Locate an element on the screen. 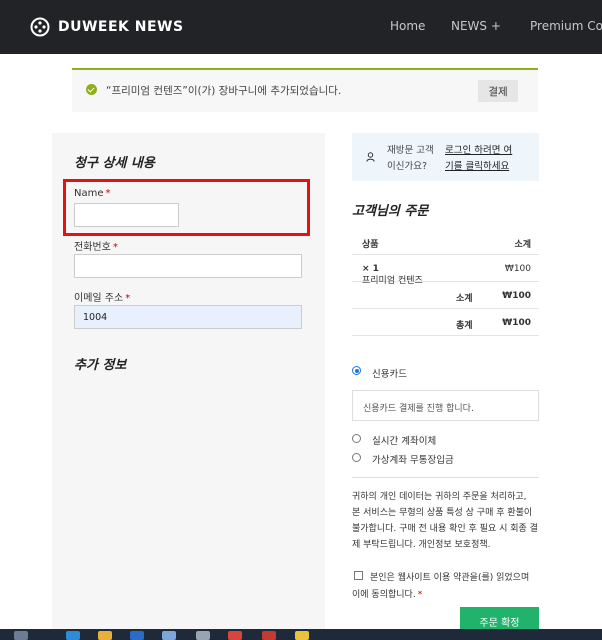  returning-question-2: 이신가요? is located at coordinates (407, 166).